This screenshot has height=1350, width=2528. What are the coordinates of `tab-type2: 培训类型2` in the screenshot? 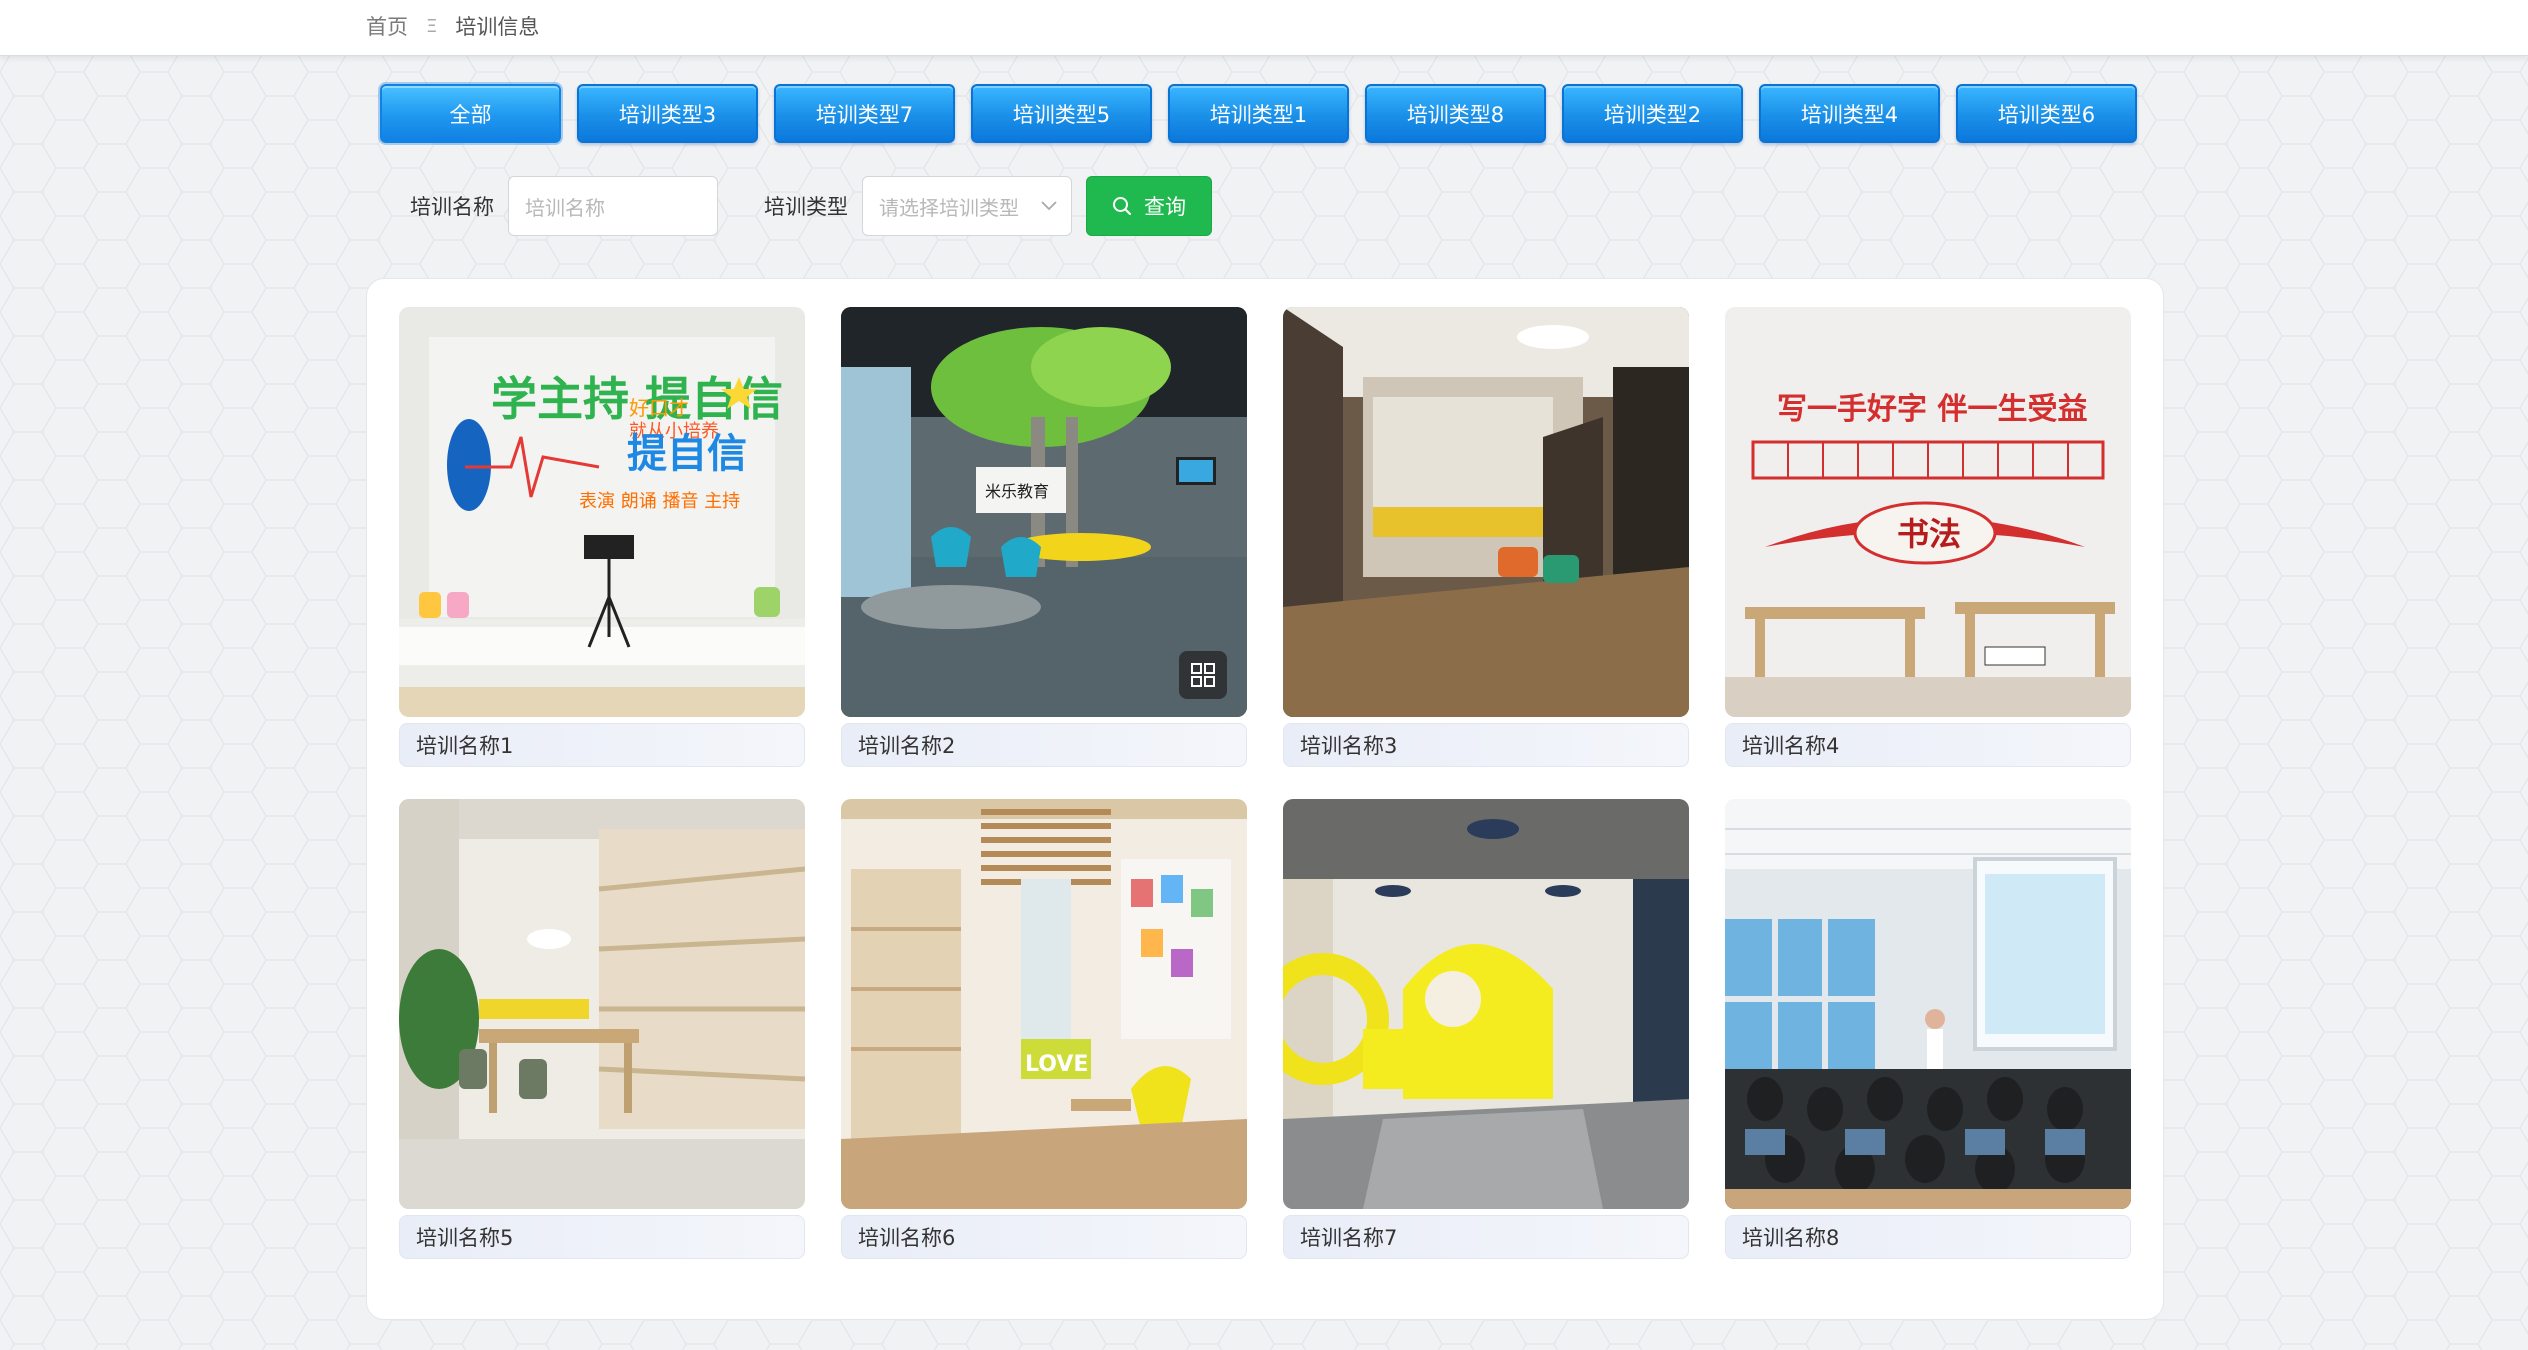 It's located at (1652, 113).